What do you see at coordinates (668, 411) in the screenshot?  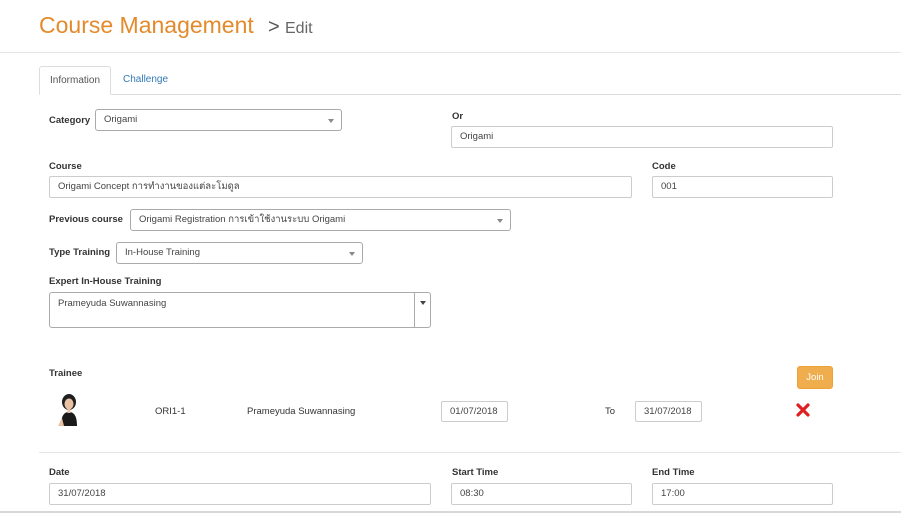 I see `trainee-to-date-input: 31/07/2018` at bounding box center [668, 411].